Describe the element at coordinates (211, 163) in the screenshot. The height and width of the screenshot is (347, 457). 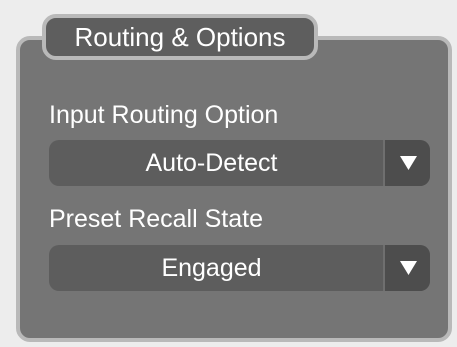
I see `input-routing-option-value: Auto-Detect` at that location.